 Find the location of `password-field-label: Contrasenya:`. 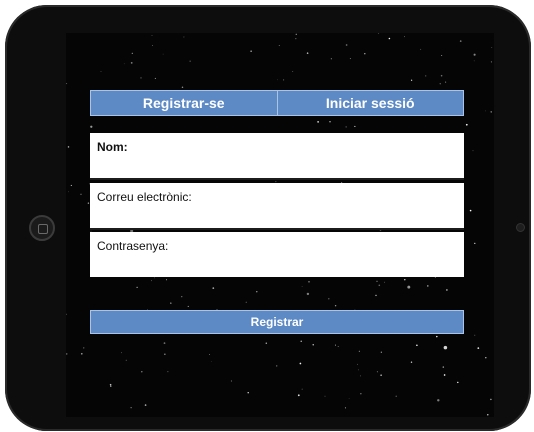

password-field-label: Contrasenya: is located at coordinates (133, 246).